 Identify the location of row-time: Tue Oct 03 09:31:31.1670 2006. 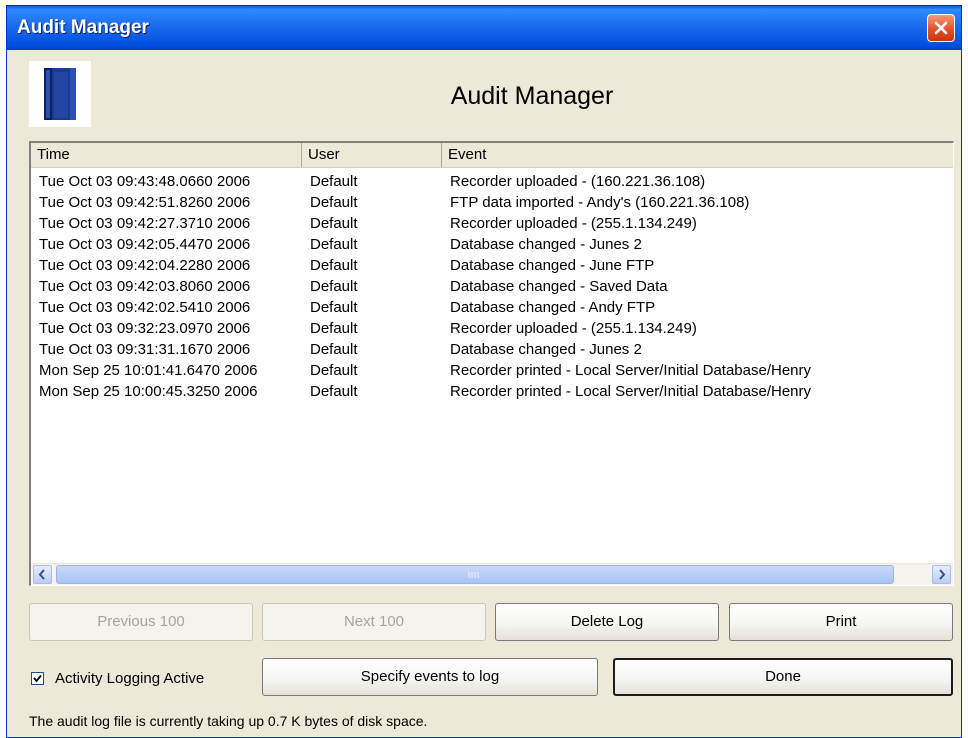
(145, 349).